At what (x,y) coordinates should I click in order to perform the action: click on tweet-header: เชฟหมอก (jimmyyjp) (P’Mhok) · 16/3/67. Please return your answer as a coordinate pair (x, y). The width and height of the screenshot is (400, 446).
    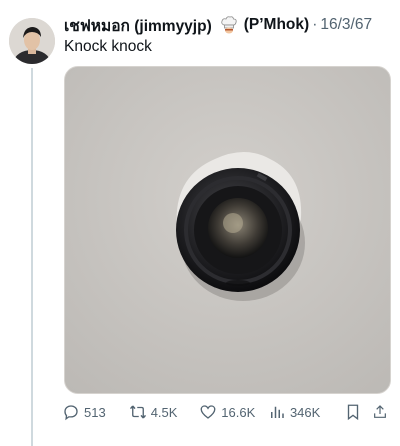
    Looking at the image, I should click on (229, 25).